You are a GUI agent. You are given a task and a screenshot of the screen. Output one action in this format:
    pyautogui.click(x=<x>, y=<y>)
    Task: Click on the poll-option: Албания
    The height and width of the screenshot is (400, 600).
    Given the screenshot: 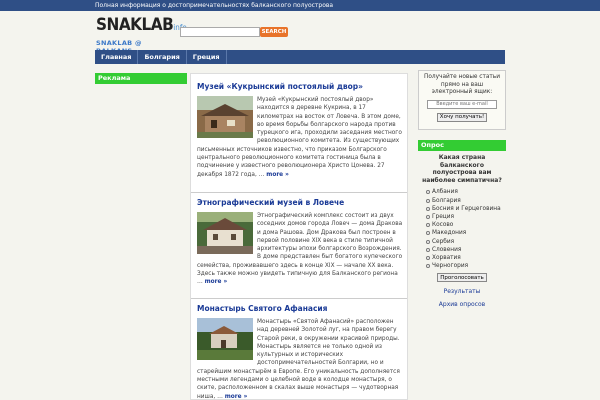 What is the action you would take?
    pyautogui.click(x=466, y=192)
    